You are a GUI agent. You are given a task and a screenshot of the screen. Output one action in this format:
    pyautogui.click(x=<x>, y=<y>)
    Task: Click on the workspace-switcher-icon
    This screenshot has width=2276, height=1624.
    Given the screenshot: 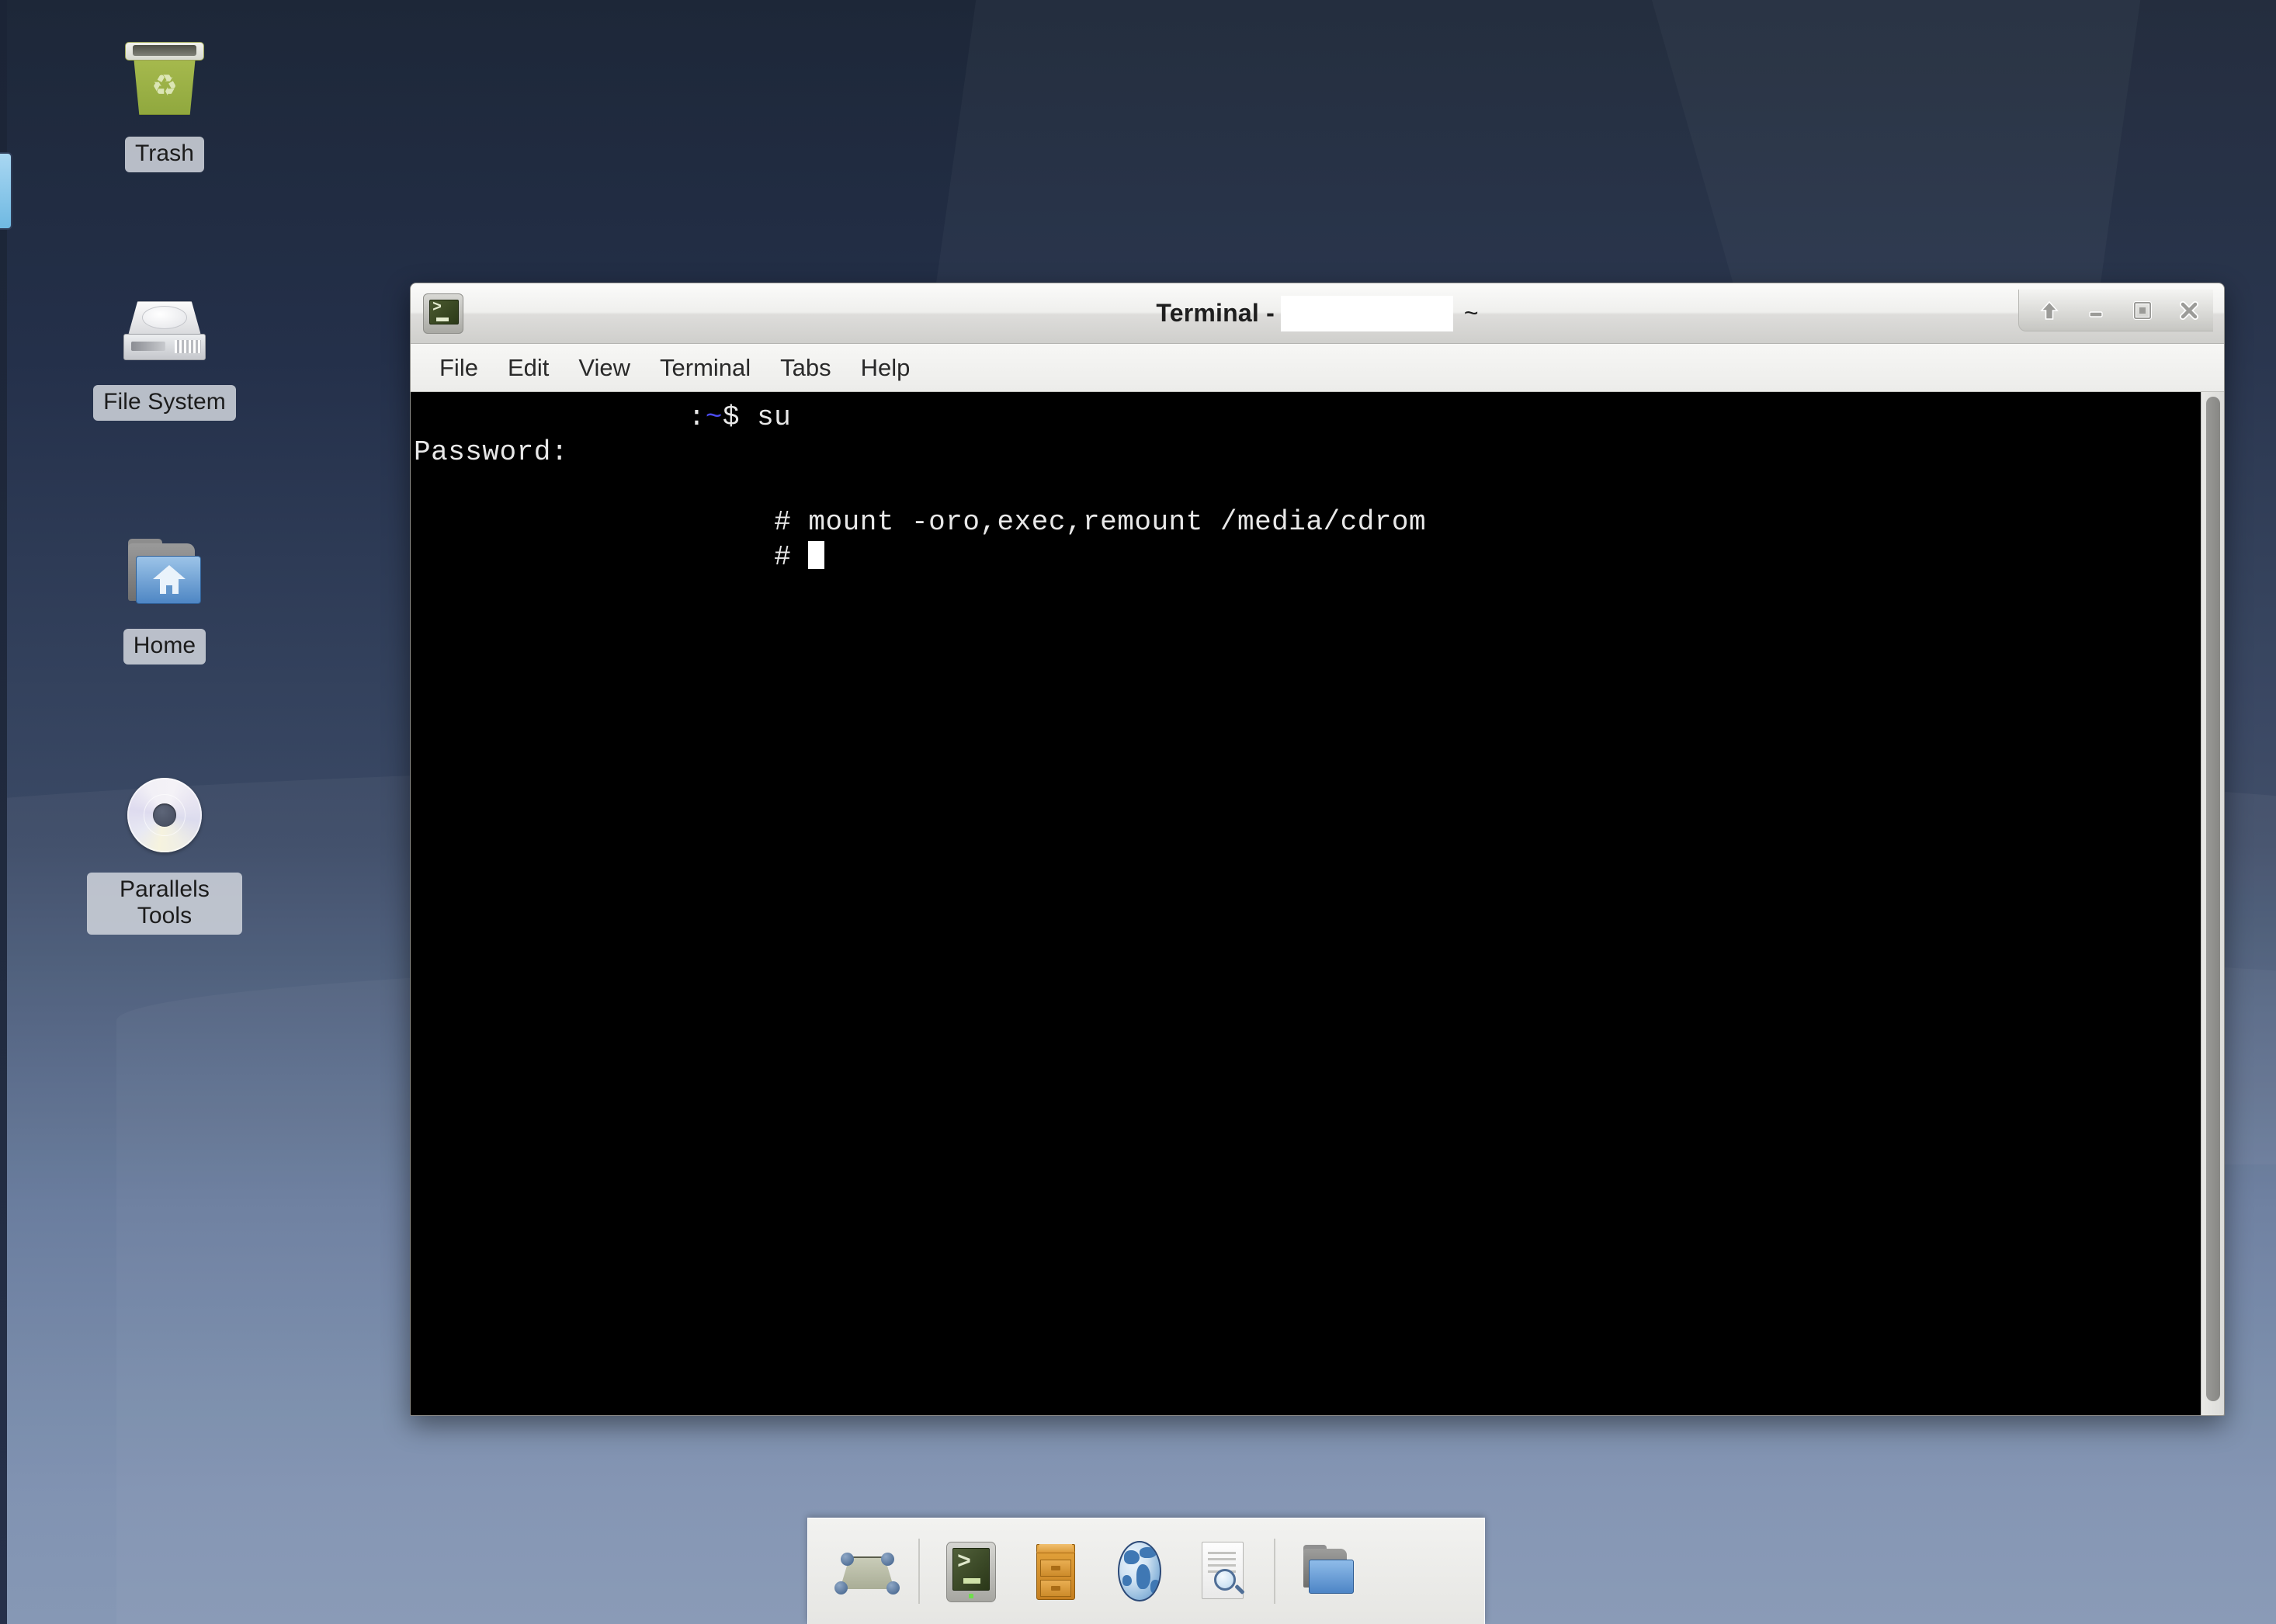 What is the action you would take?
    pyautogui.click(x=867, y=1571)
    